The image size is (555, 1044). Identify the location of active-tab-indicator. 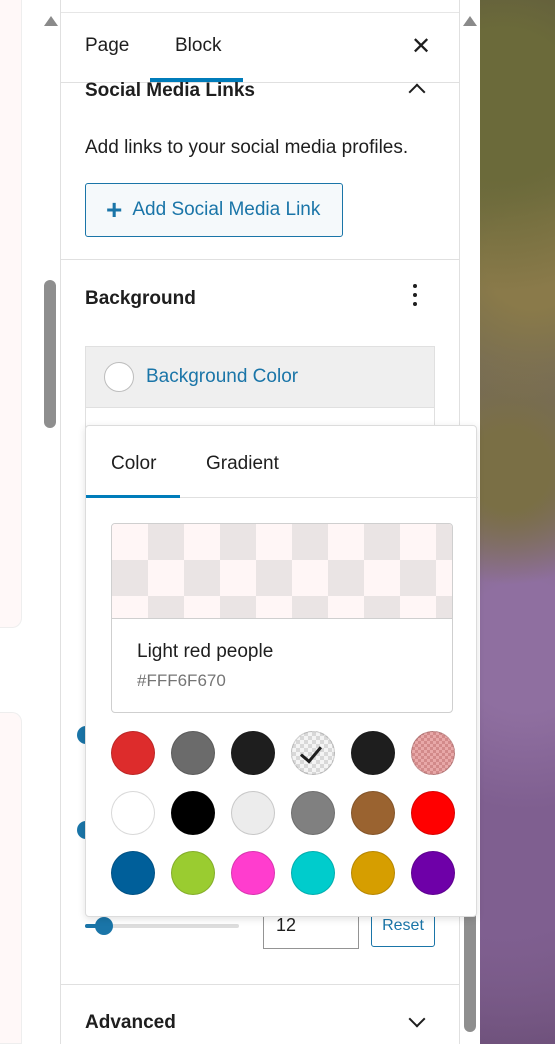
(133, 496).